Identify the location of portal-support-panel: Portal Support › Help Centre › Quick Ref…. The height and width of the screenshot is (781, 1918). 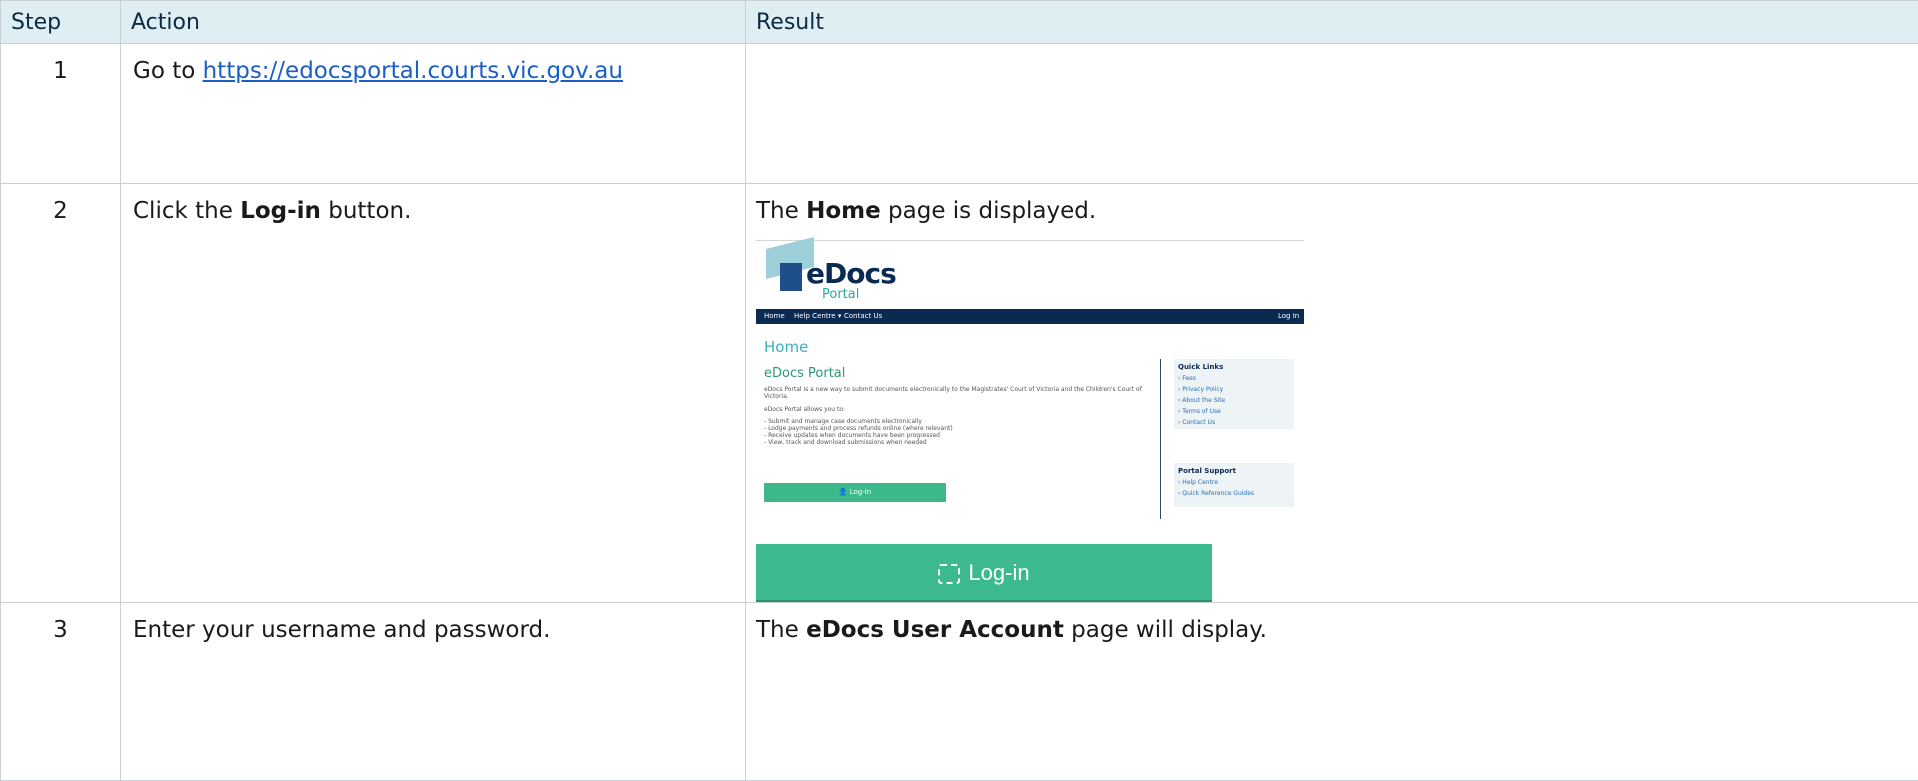
(1234, 485).